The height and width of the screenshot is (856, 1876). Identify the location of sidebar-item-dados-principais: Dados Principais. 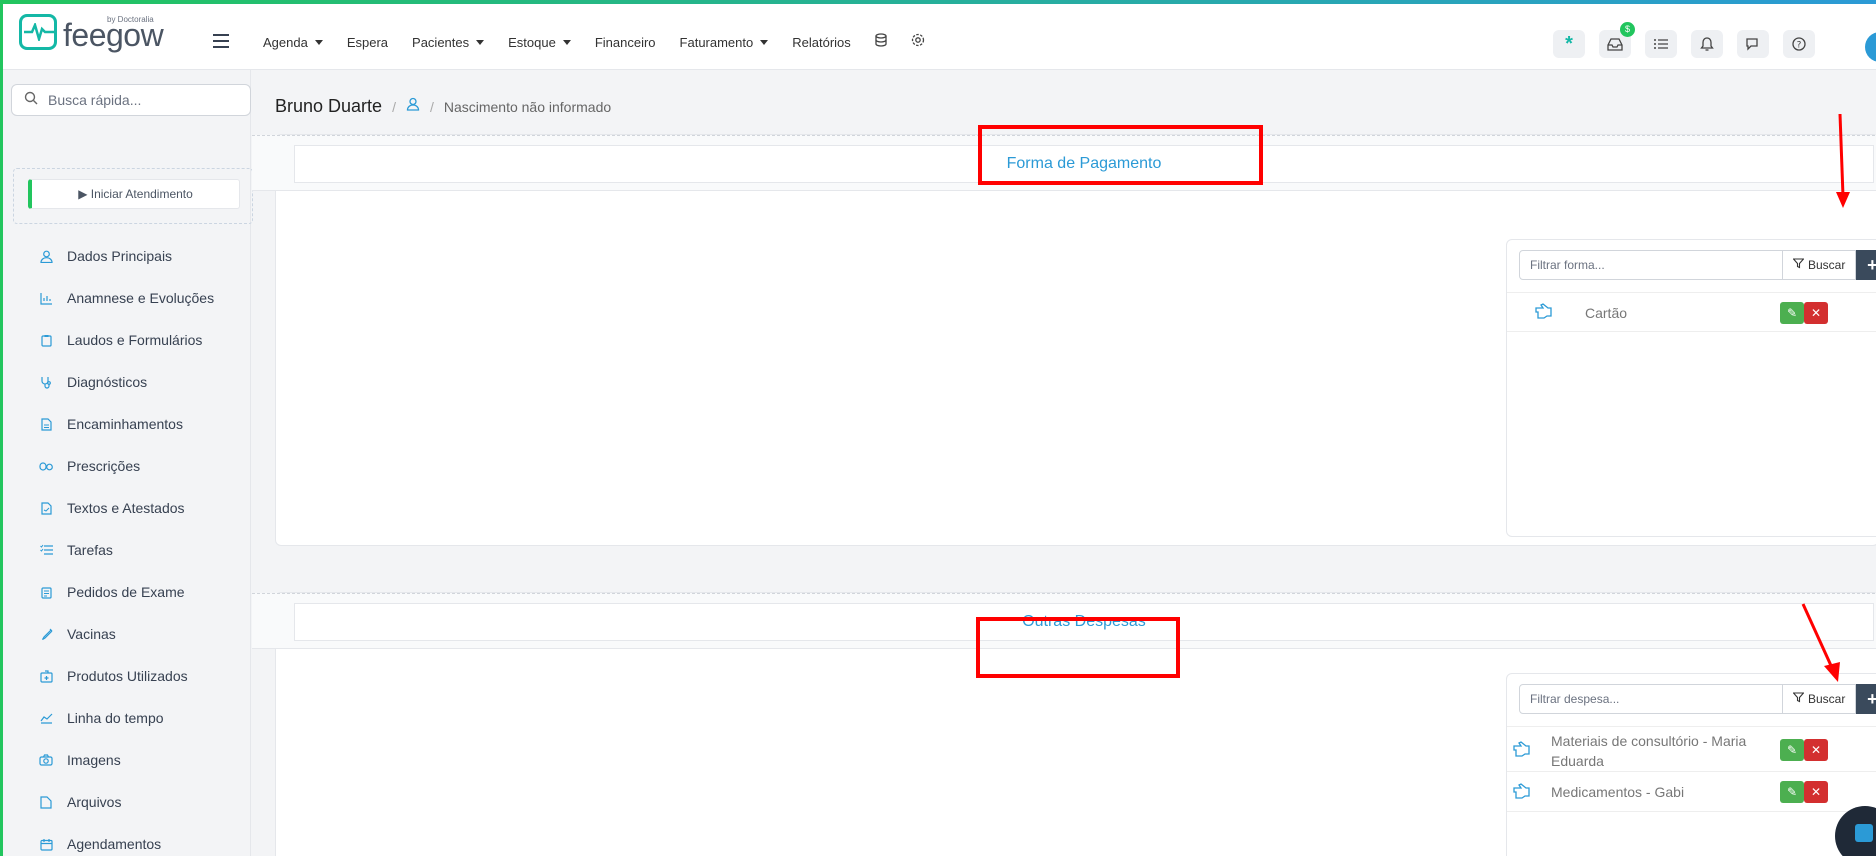
(126, 256).